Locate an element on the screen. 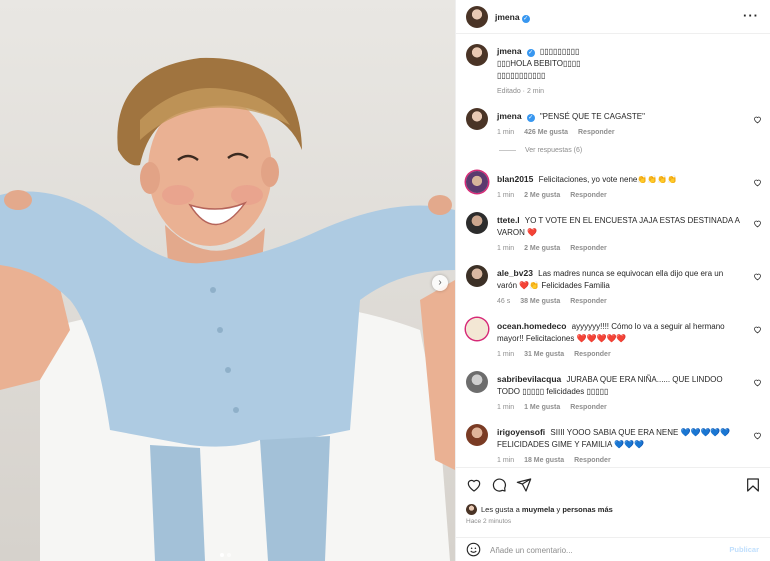 The width and height of the screenshot is (770, 561). comment-icon is located at coordinates (499, 485).